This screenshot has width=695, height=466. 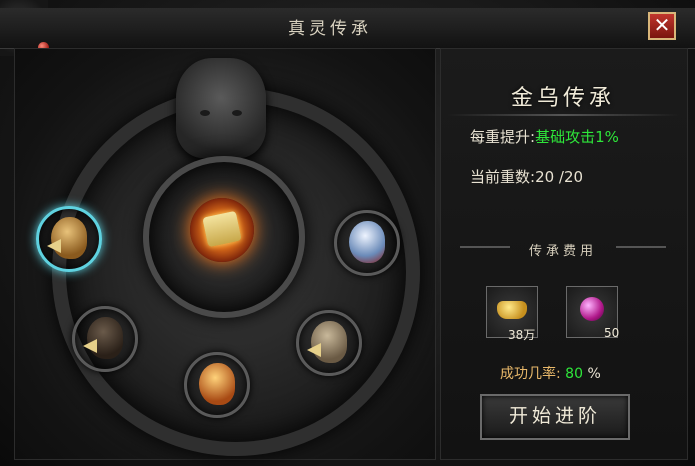 I want to click on bird-slot-dark-eagle, so click(x=105, y=339).